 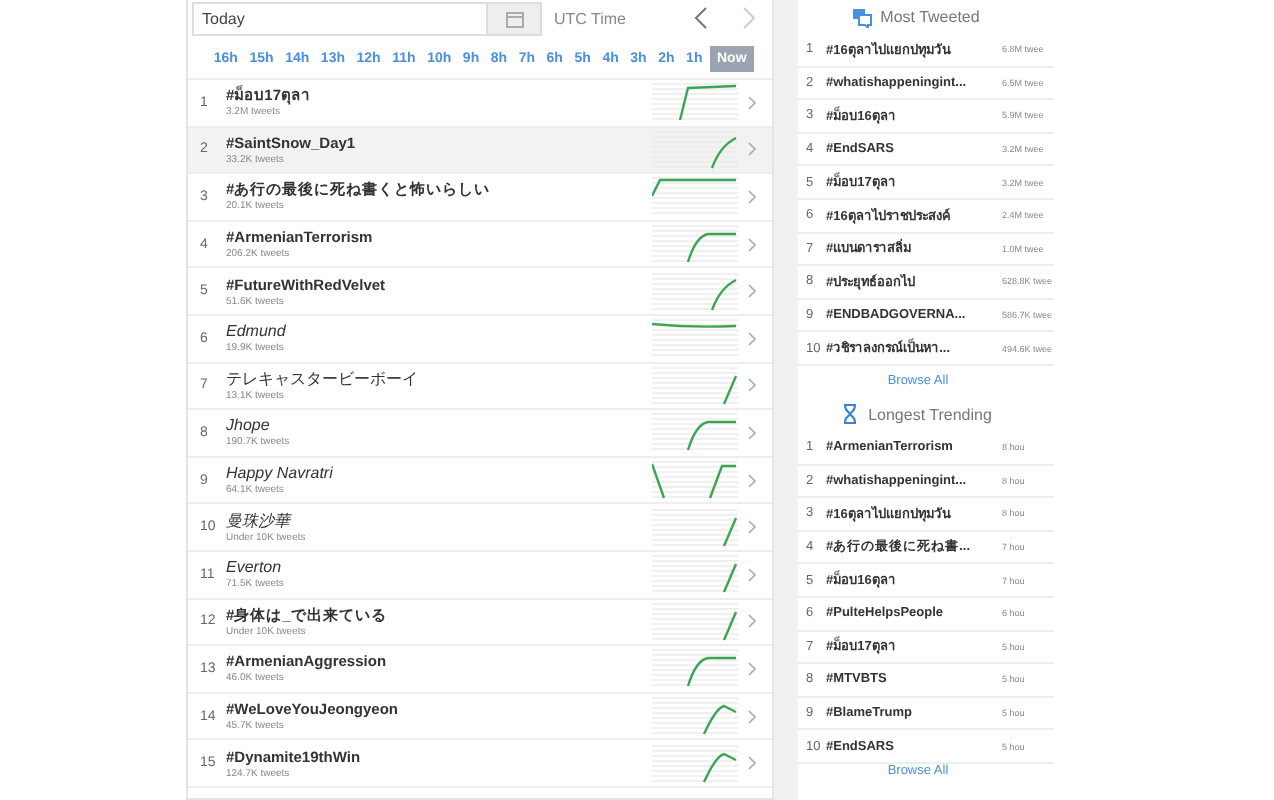 I want to click on calendar-icon, so click(x=514, y=18).